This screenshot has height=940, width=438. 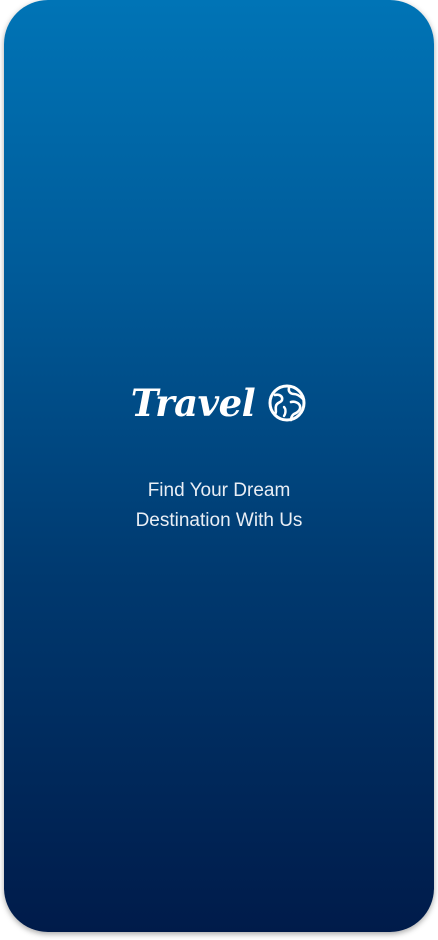 I want to click on tagline: Find Your Dream Destination With Us, so click(x=219, y=506).